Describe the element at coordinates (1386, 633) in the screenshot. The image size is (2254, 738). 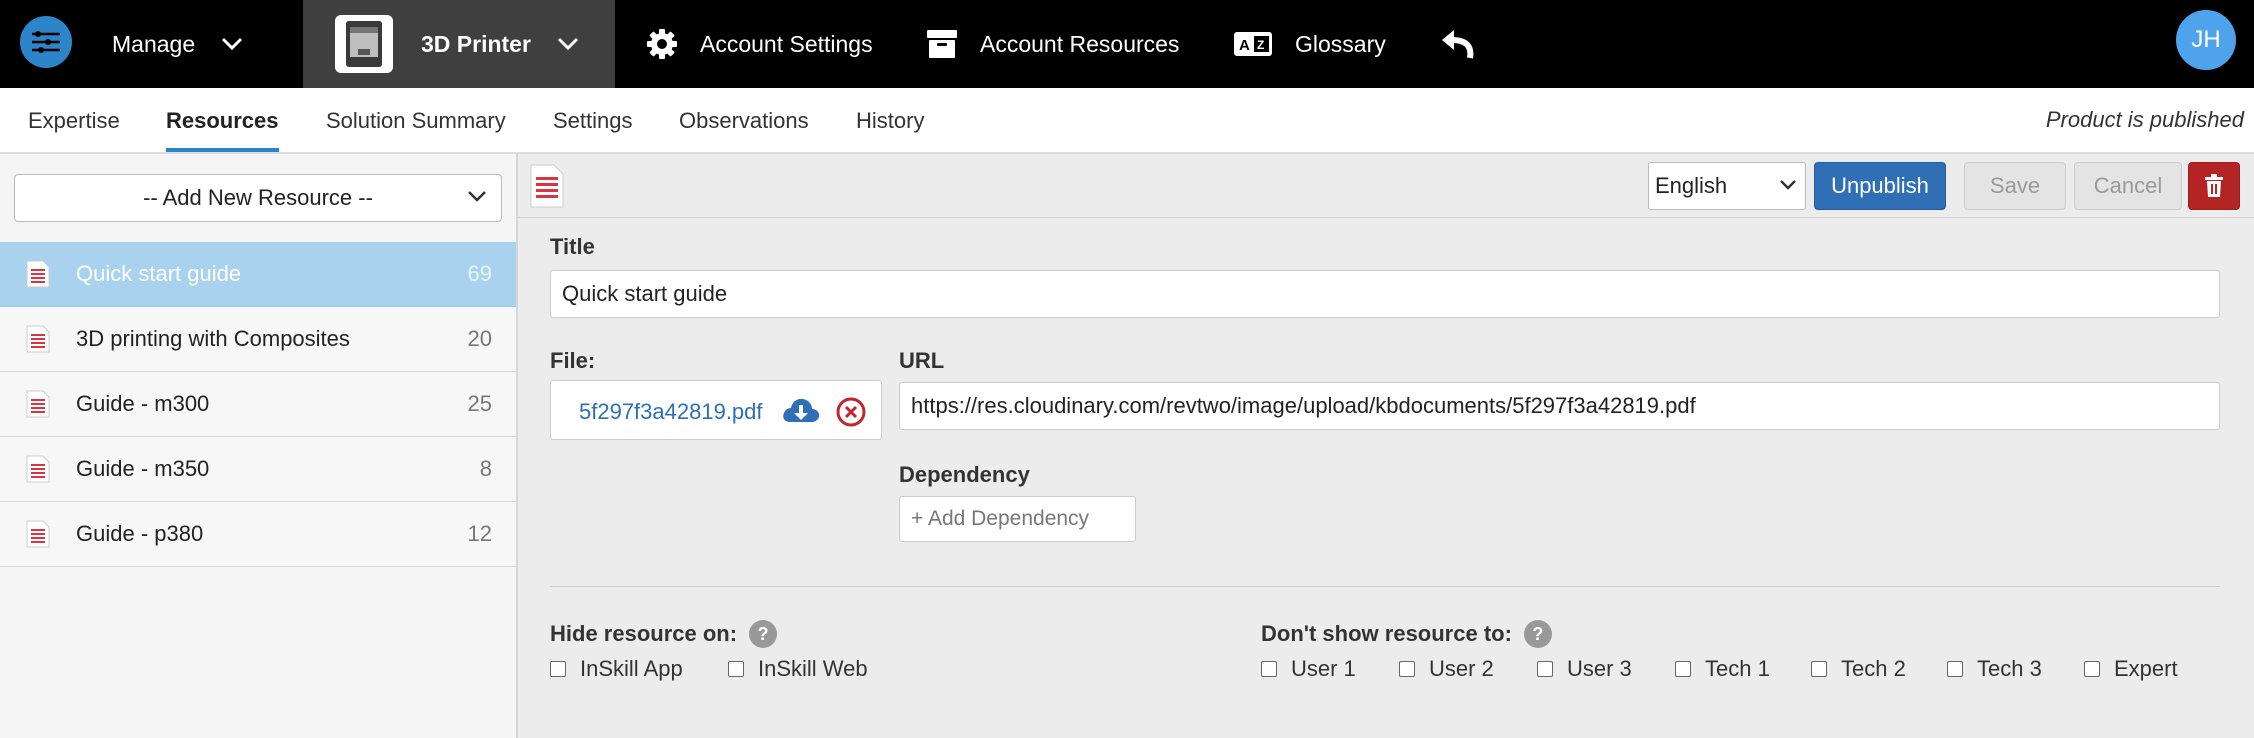
I see `dont-show-label: Don't show resource to:` at that location.